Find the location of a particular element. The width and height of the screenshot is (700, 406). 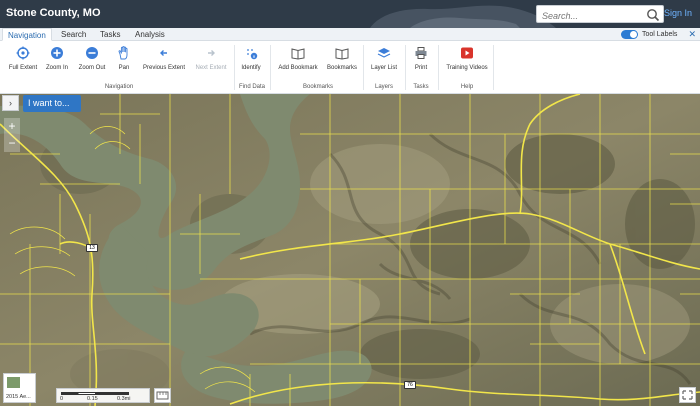

next-extent-button: Next Extent is located at coordinates (211, 63).